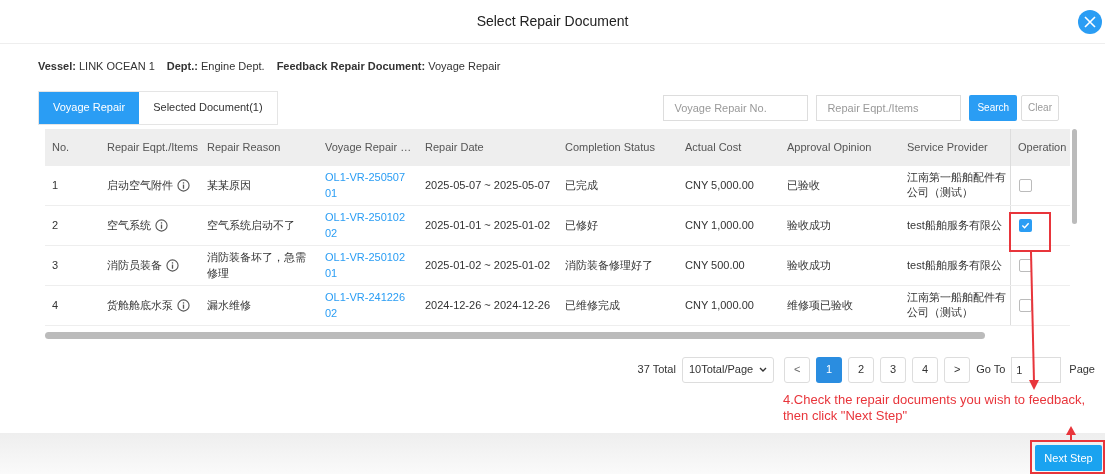 The width and height of the screenshot is (1105, 474). I want to click on highlight-frame, so click(1030, 232).